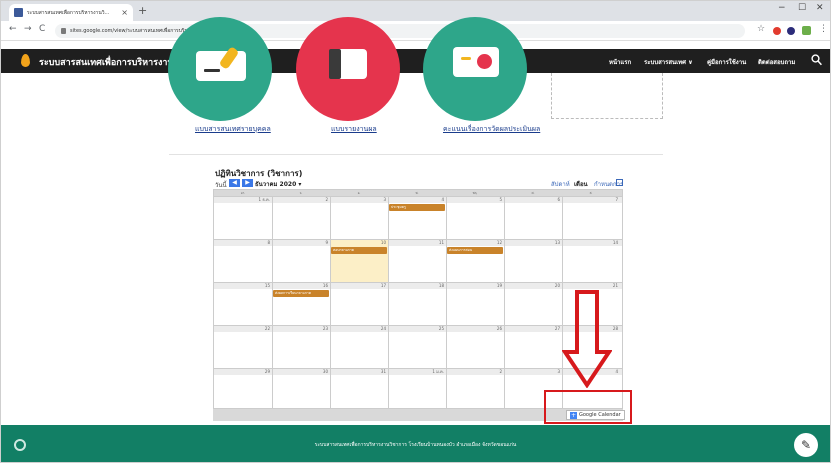 Image resolution: width=831 pixels, height=463 pixels. What do you see at coordinates (499, 285) in the screenshot?
I see `day-number: 19` at bounding box center [499, 285].